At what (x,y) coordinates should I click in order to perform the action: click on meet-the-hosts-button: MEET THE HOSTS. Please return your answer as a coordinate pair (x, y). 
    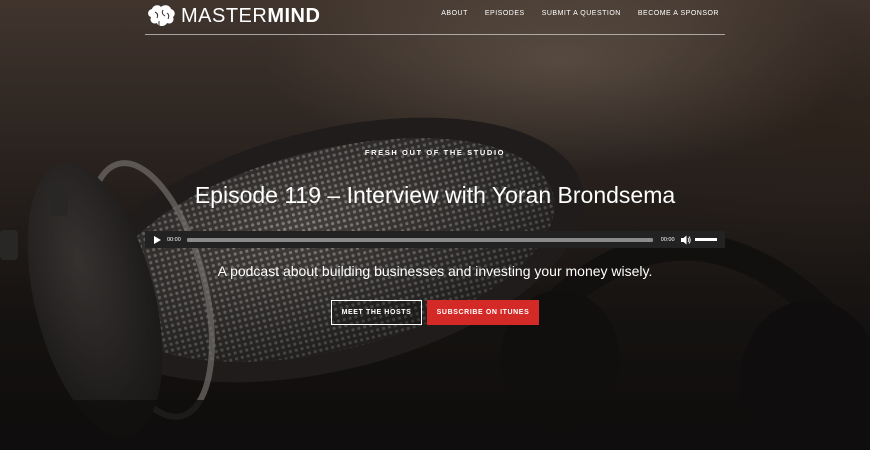
    Looking at the image, I should click on (376, 312).